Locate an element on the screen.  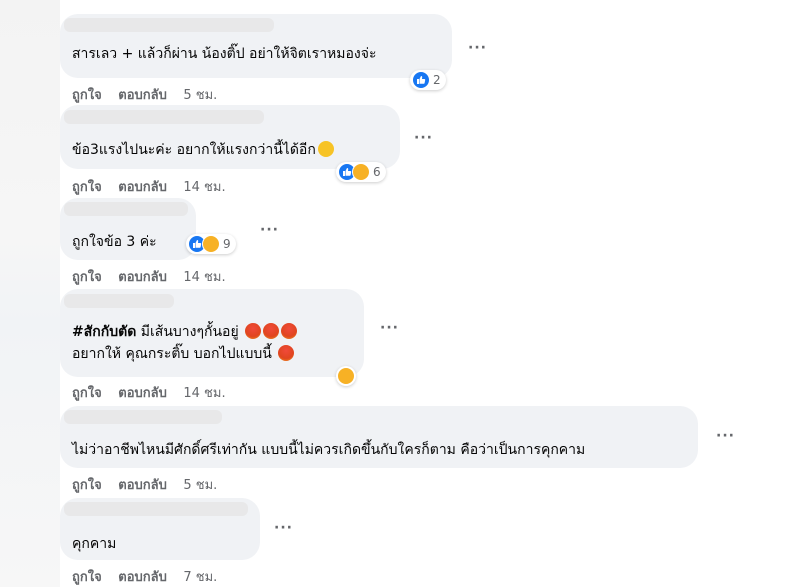
reaction-summary: 2 is located at coordinates (428, 80).